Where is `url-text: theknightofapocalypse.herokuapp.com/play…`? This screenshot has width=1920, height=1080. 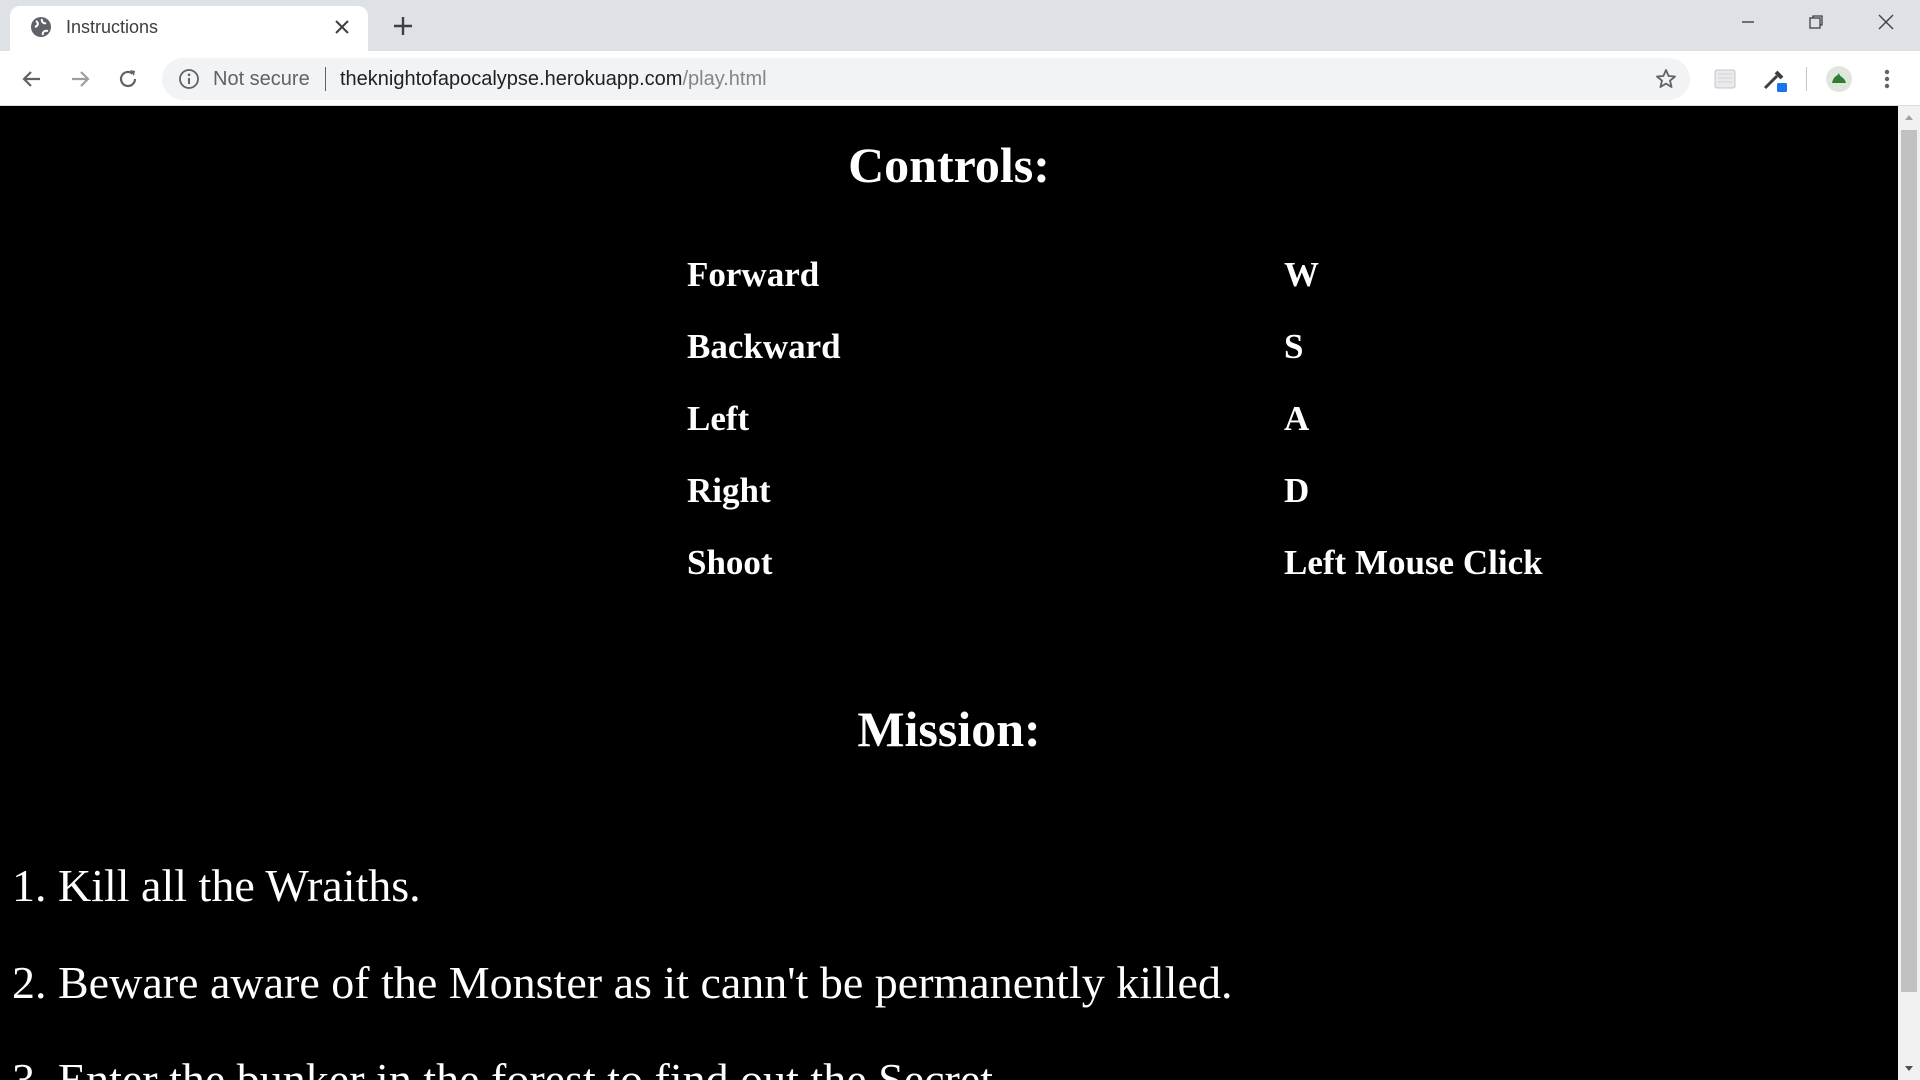
url-text: theknightofapocalypse.herokuapp.com/play… is located at coordinates (553, 79).